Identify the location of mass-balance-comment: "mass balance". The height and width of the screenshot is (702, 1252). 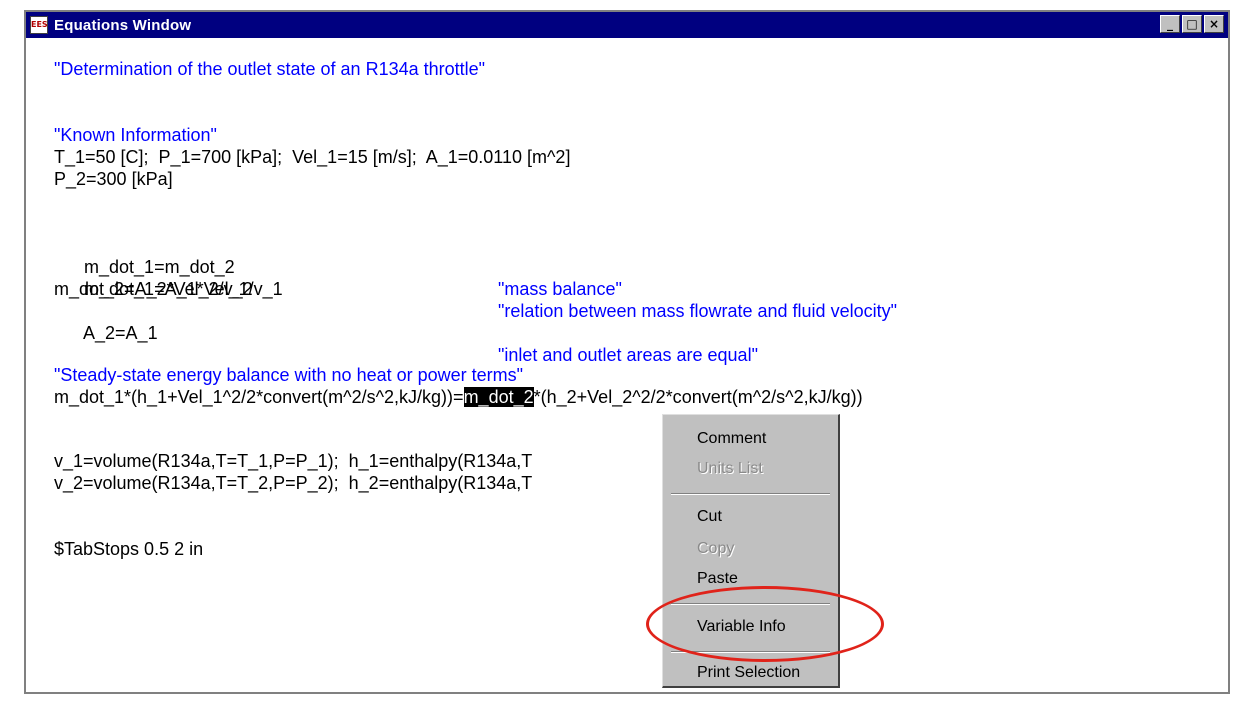
(560, 289).